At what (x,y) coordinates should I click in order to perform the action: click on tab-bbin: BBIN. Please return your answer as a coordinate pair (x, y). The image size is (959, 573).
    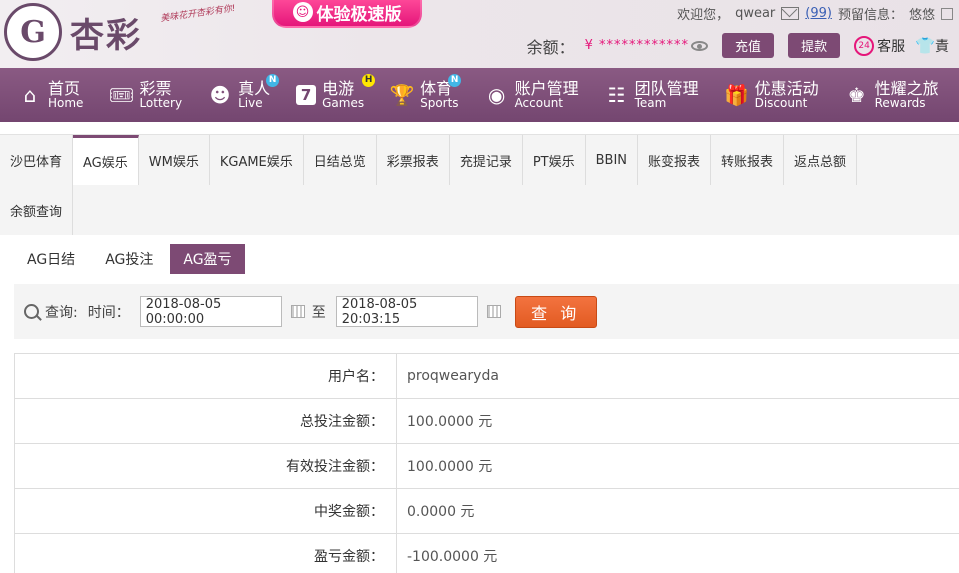
    Looking at the image, I should click on (612, 160).